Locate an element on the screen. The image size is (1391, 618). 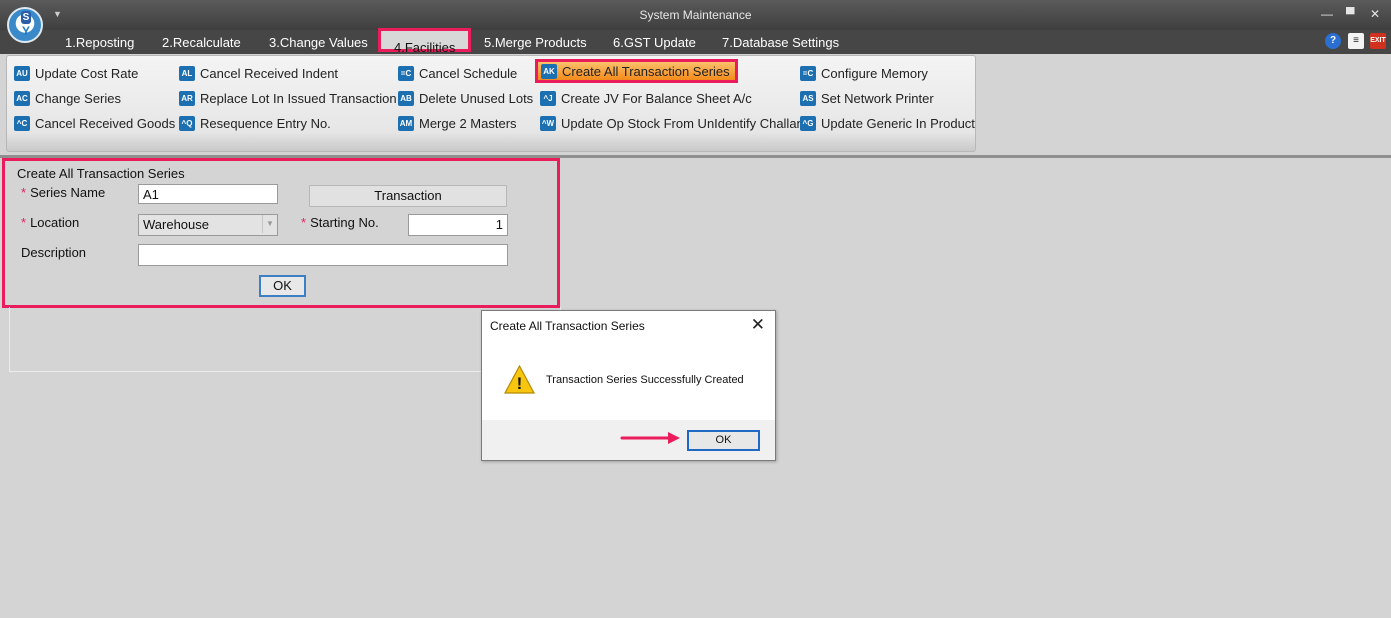
series-name-label: * Series Name is located at coordinates (63, 192).